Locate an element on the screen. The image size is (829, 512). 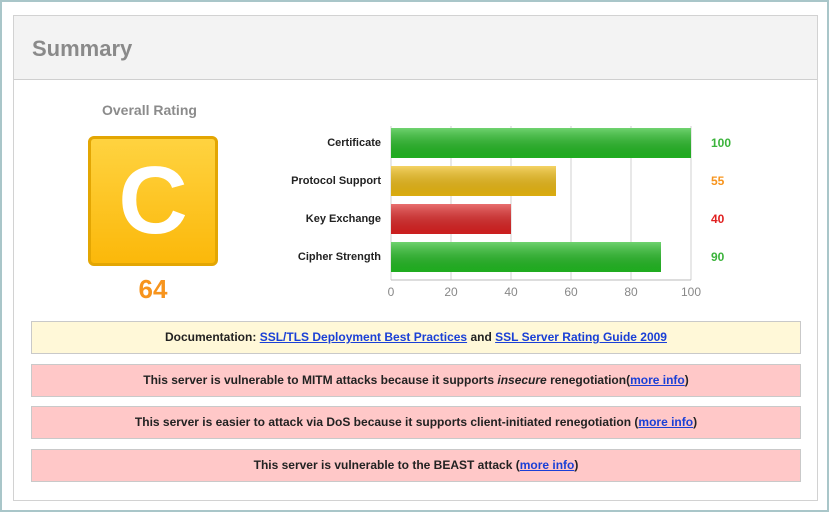
value-label: 90 is located at coordinates (718, 257).